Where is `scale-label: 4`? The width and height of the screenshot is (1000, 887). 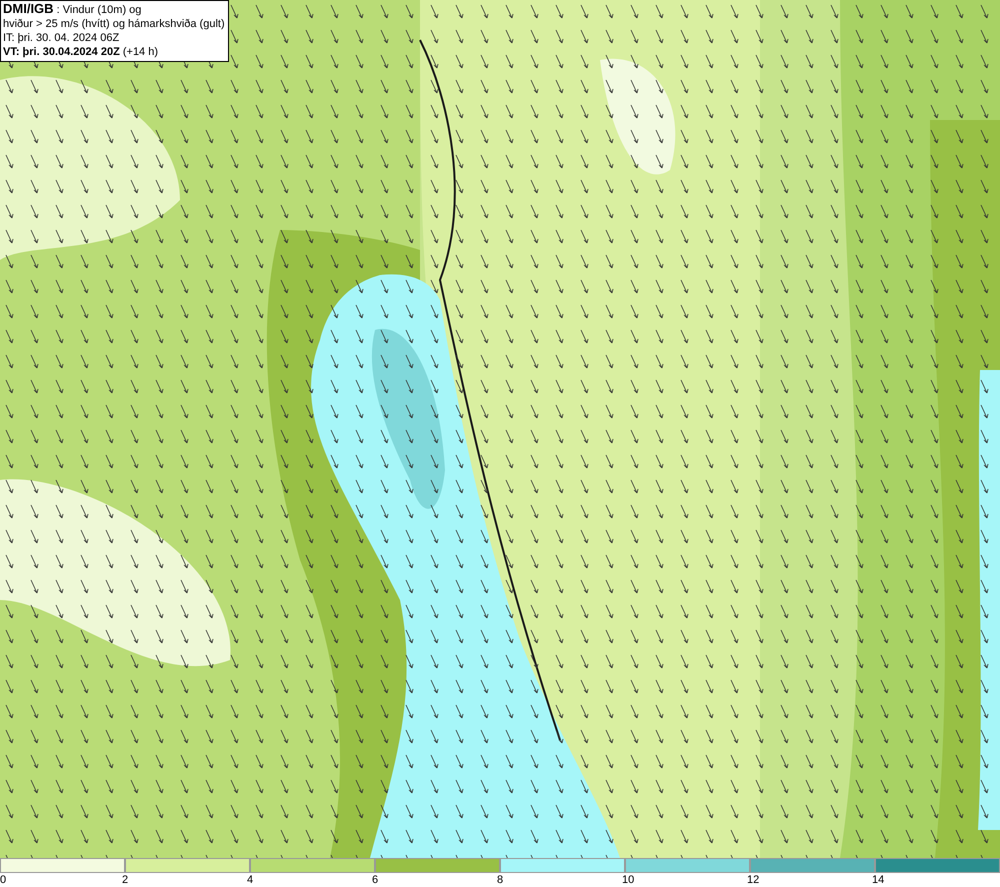 scale-label: 4 is located at coordinates (250, 880).